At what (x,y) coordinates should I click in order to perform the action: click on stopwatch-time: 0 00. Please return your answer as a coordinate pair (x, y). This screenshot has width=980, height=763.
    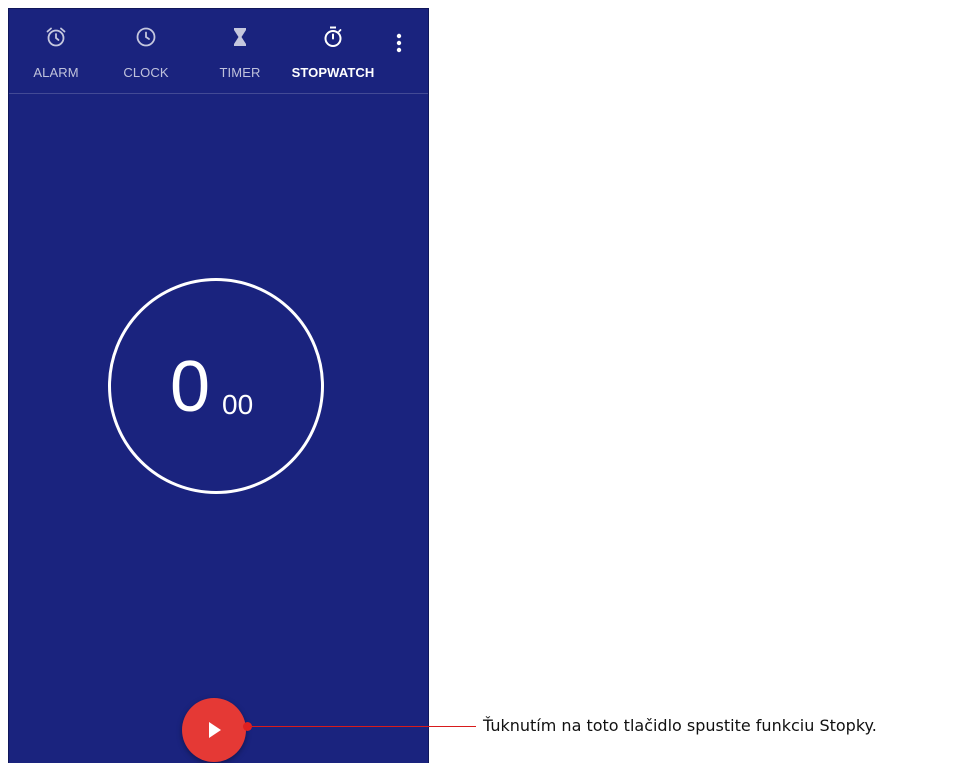
    Looking at the image, I should click on (230, 390).